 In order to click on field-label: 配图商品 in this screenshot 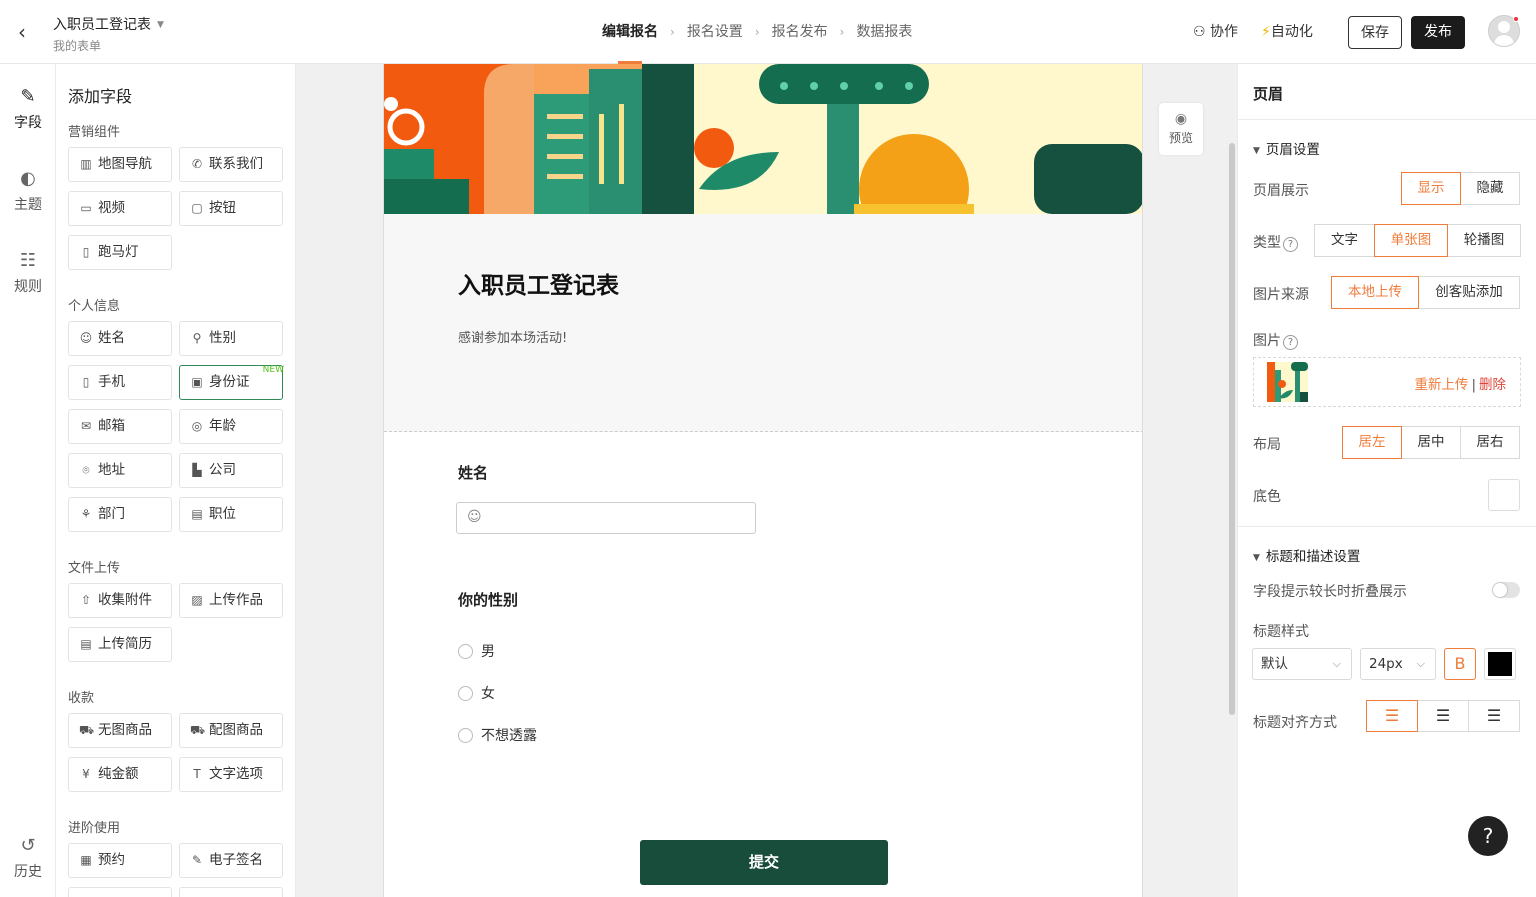, I will do `click(236, 730)`.